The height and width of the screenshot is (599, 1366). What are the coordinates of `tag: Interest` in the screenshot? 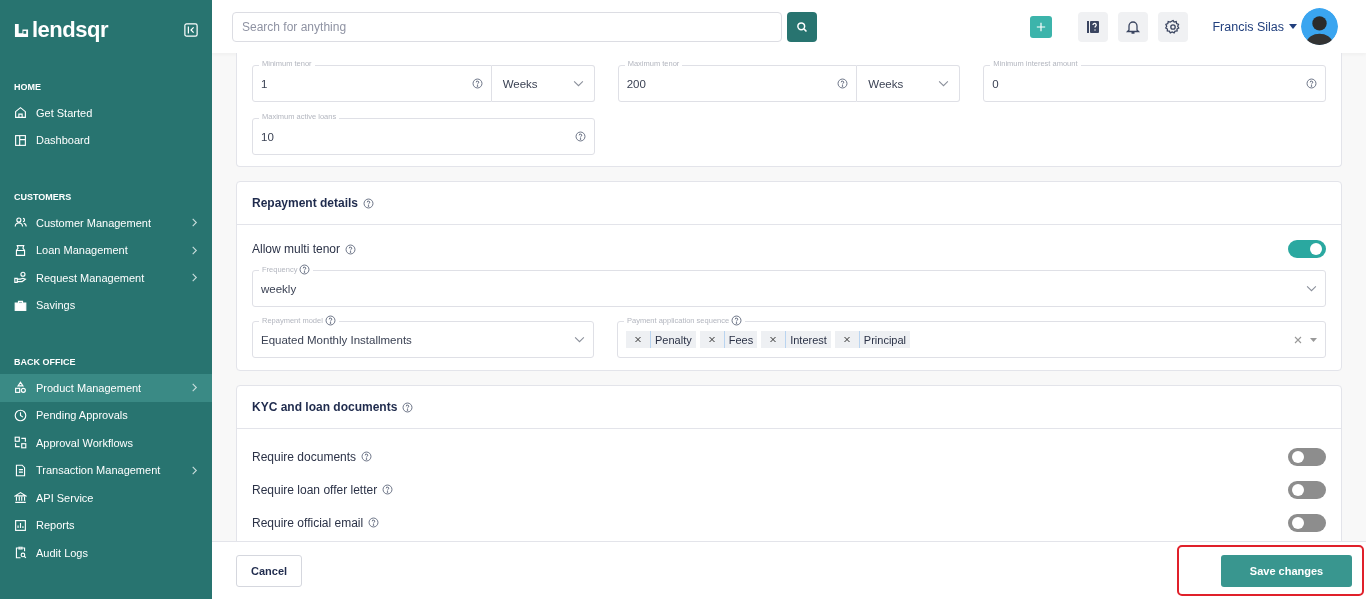 It's located at (796, 339).